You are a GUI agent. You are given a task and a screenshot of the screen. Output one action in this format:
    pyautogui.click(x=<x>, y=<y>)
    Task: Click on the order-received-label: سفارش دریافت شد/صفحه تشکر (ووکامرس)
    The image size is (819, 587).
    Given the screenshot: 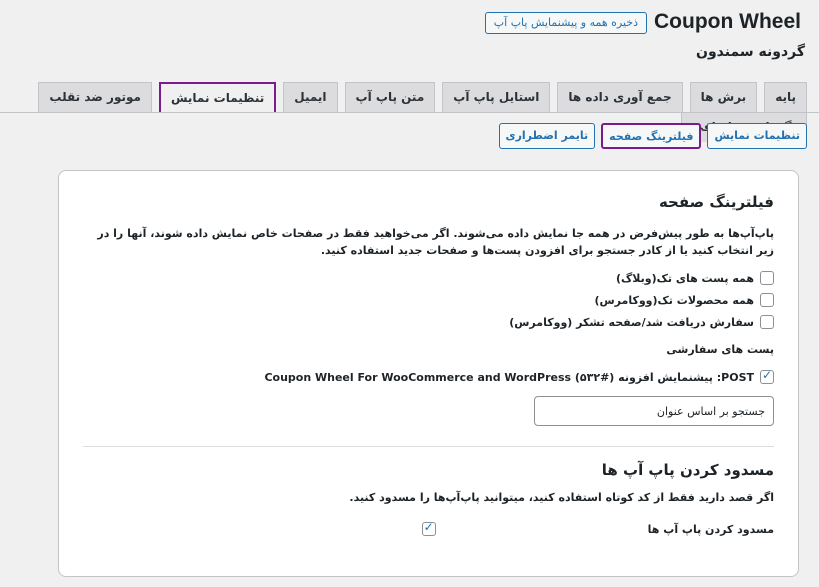 What is the action you would take?
    pyautogui.click(x=631, y=322)
    